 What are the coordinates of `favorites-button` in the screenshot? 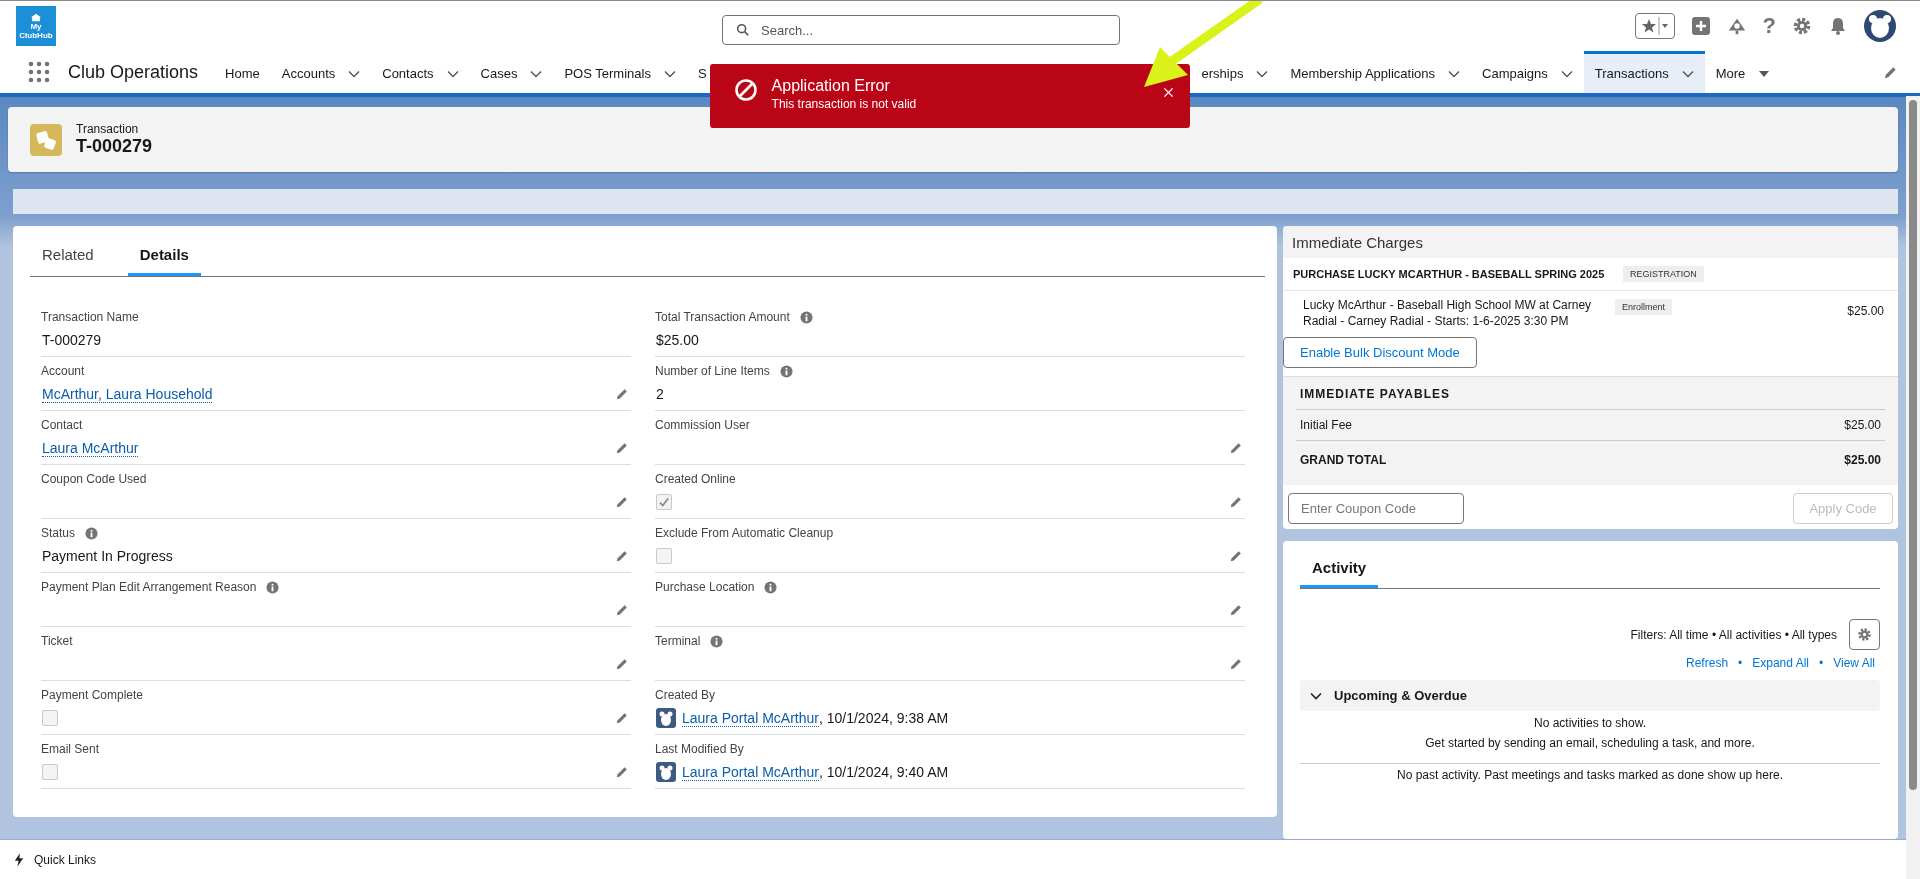 It's located at (1654, 26).